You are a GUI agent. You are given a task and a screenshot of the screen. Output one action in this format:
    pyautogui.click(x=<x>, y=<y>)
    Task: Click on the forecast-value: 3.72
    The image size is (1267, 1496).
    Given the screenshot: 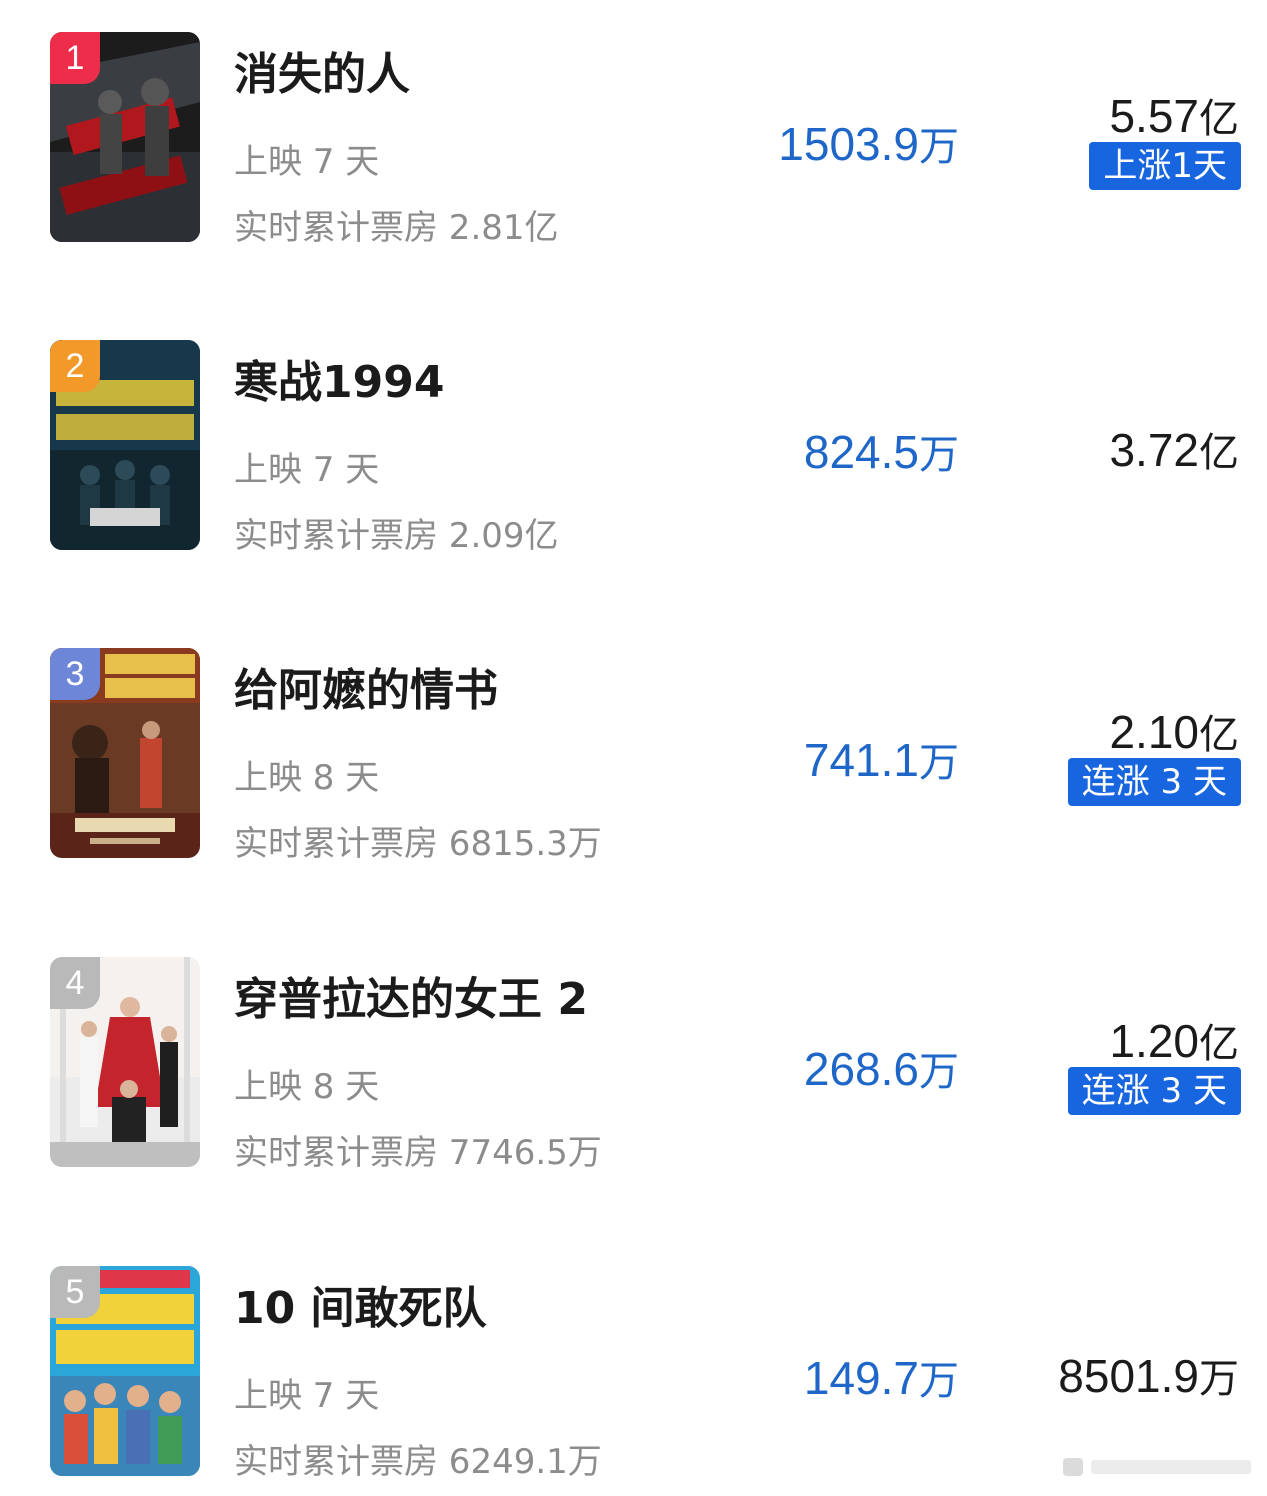 What is the action you would take?
    pyautogui.click(x=1154, y=450)
    